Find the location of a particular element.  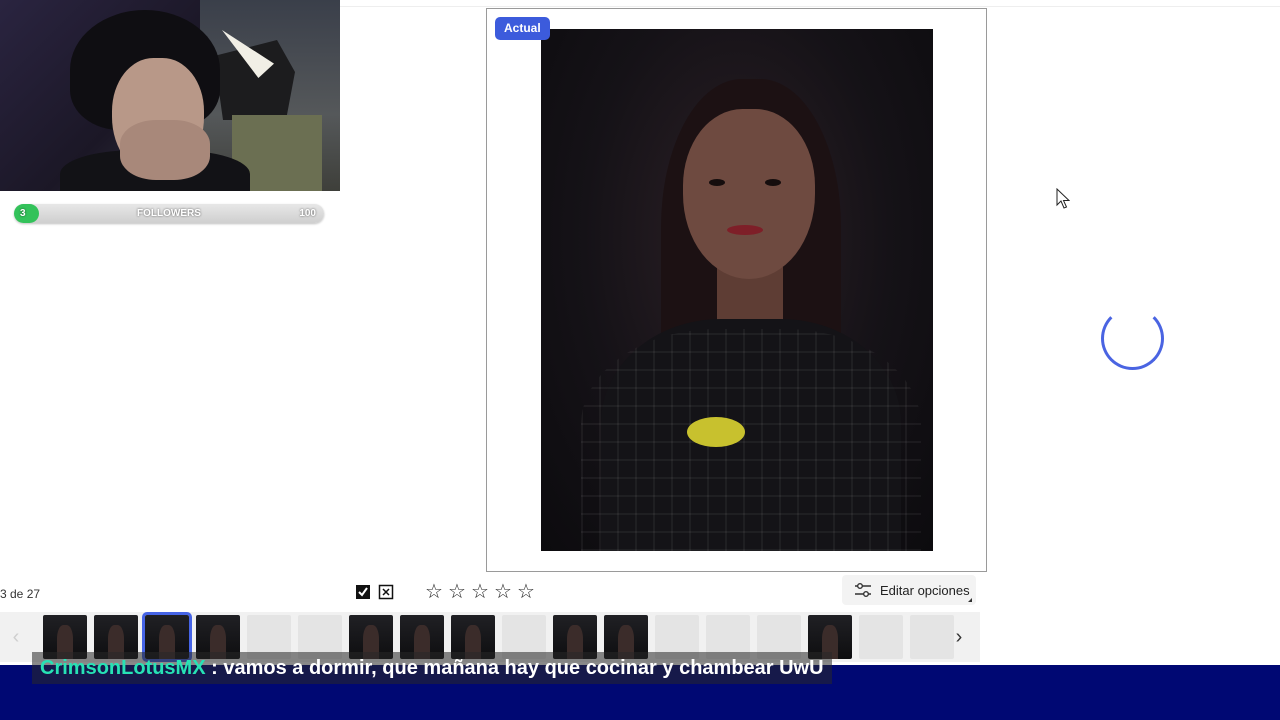

followers-goal-bar: FOLLOWERS 3 100 is located at coordinates (169, 213).